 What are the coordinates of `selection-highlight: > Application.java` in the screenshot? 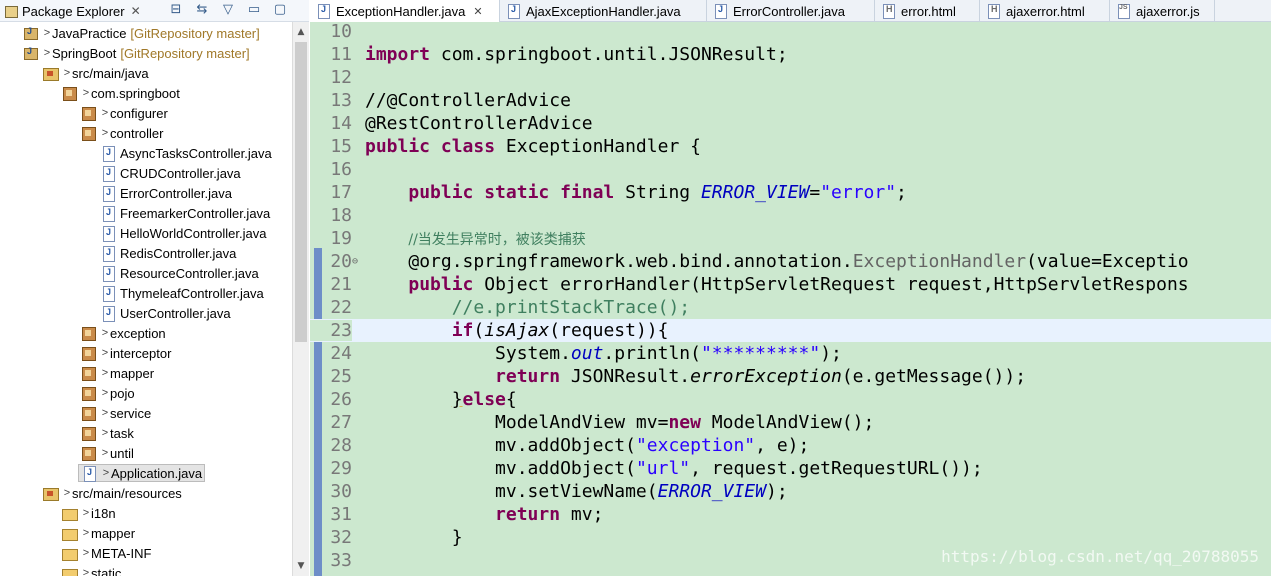 It's located at (142, 473).